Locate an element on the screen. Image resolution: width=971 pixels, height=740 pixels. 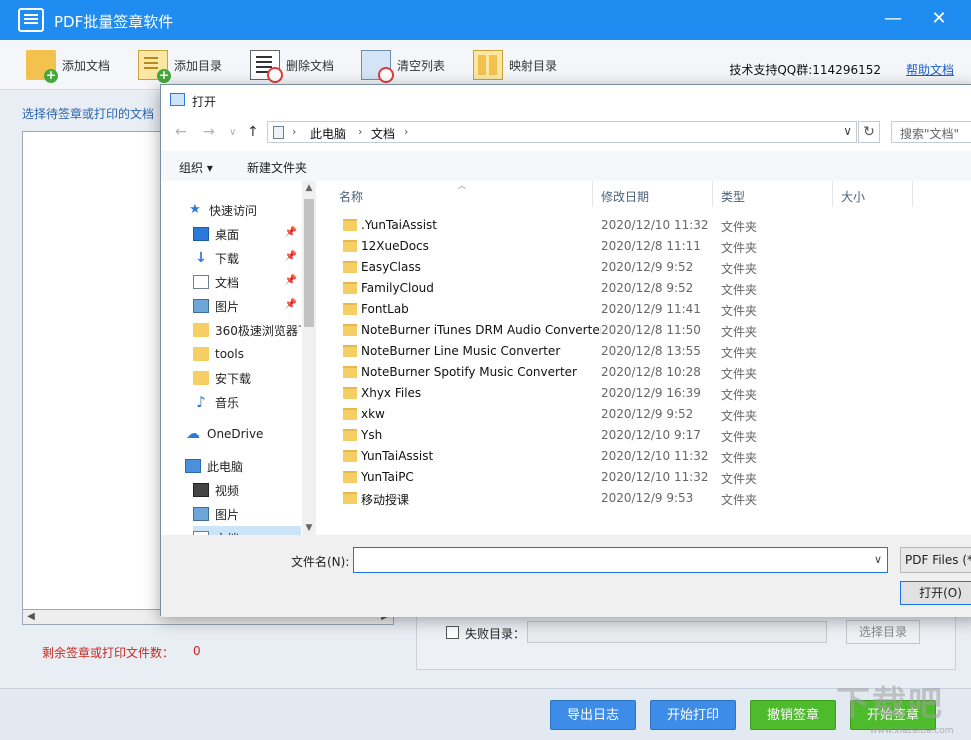
file-row: FamilyCloud 2020/12/8 9:52 文件夹 is located at coordinates (651, 288).